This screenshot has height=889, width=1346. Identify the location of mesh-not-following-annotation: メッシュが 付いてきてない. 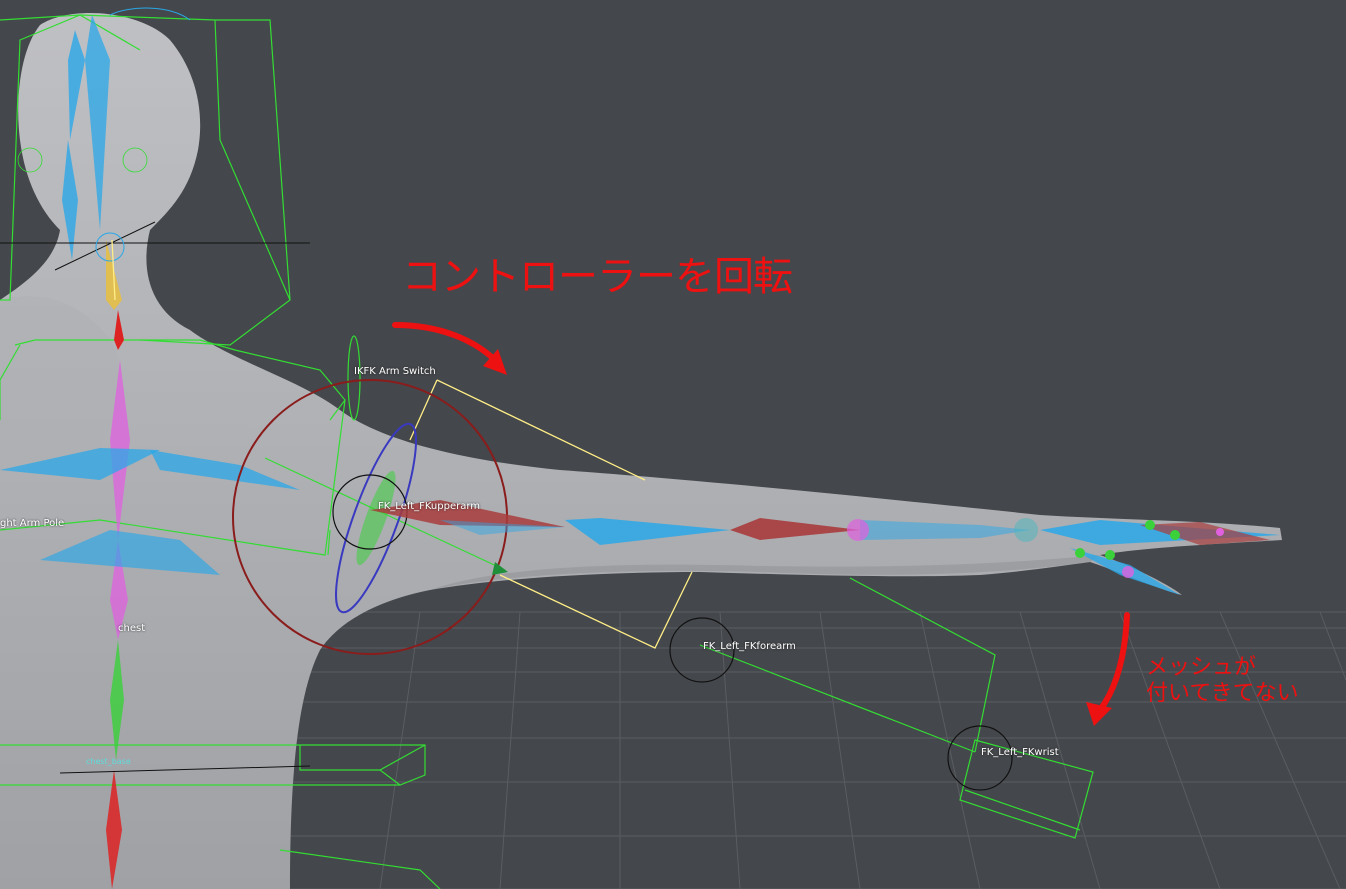
(1241, 681).